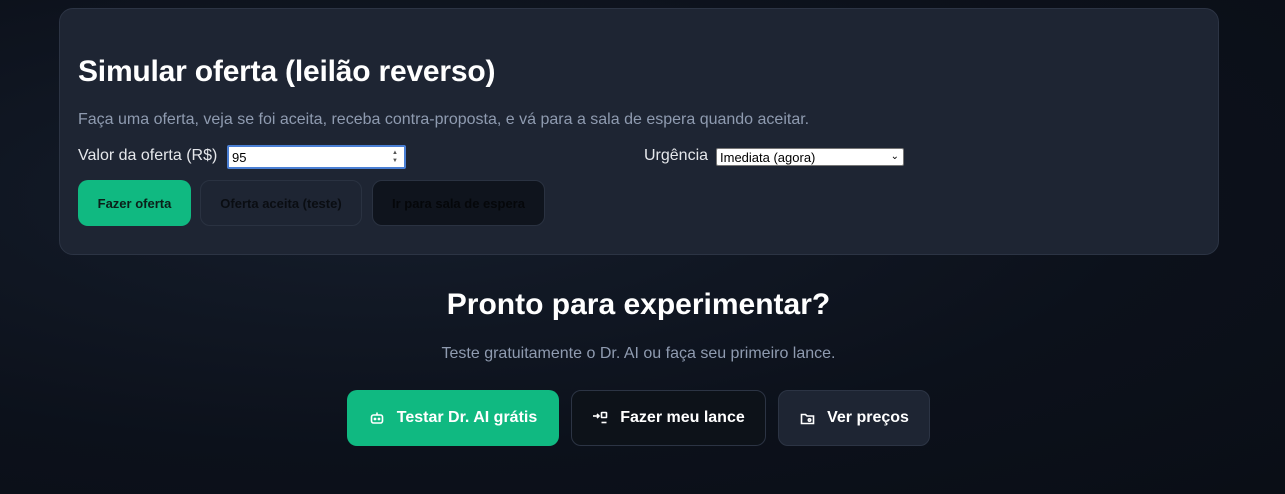  What do you see at coordinates (395, 153) in the screenshot?
I see `stepper-up-icon: ▲` at bounding box center [395, 153].